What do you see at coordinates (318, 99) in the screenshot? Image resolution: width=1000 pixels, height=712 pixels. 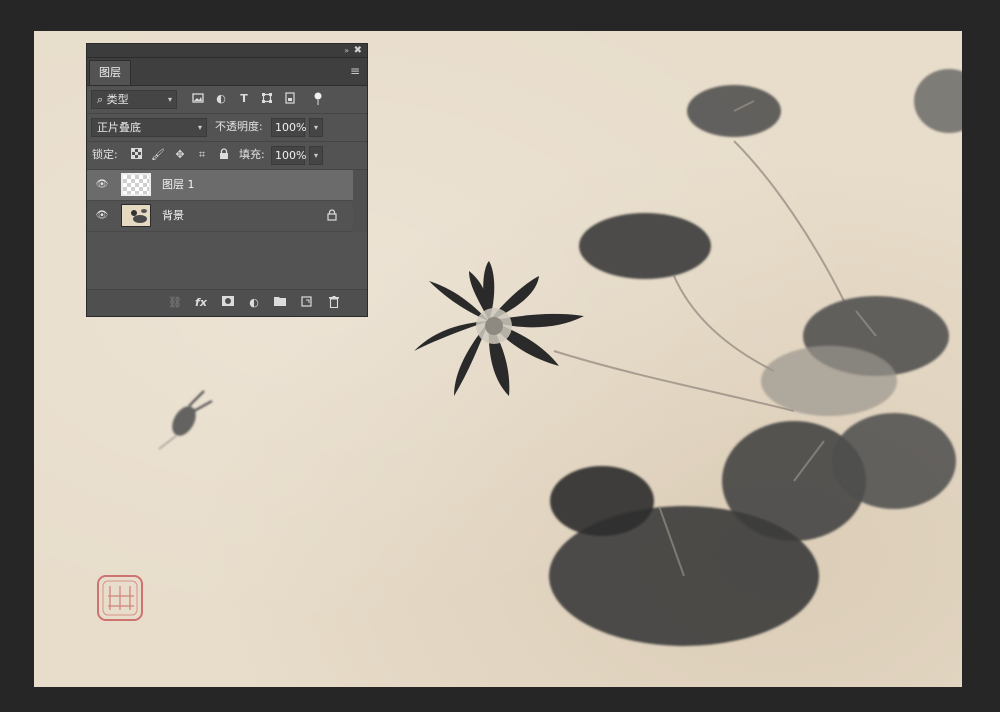 I see `filter-toggle-icon` at bounding box center [318, 99].